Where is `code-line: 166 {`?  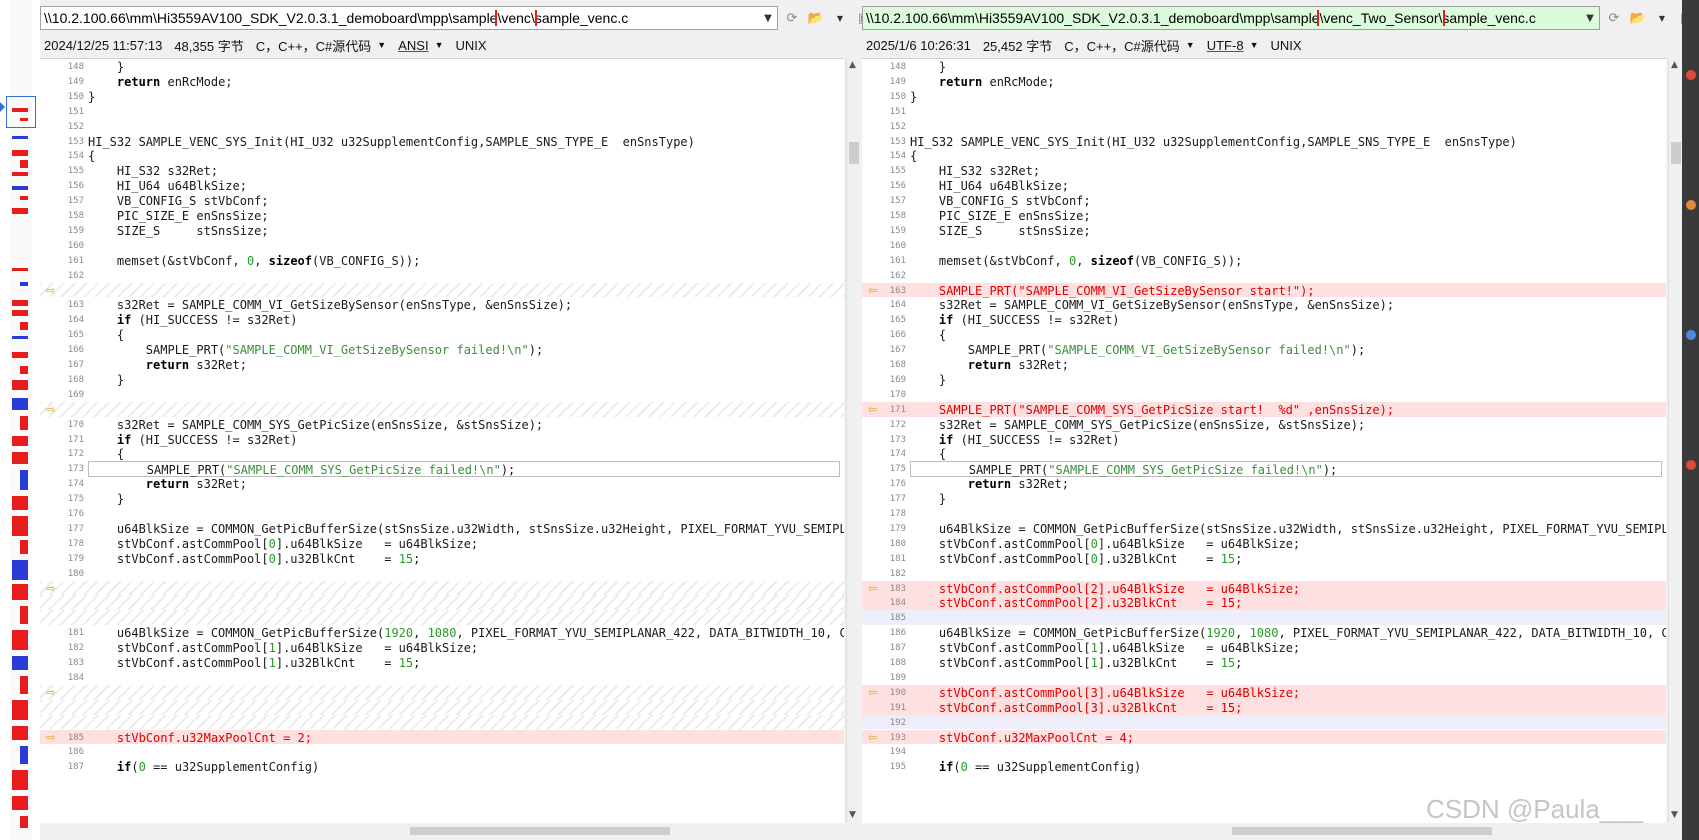
code-line: 166 { is located at coordinates (1264, 334).